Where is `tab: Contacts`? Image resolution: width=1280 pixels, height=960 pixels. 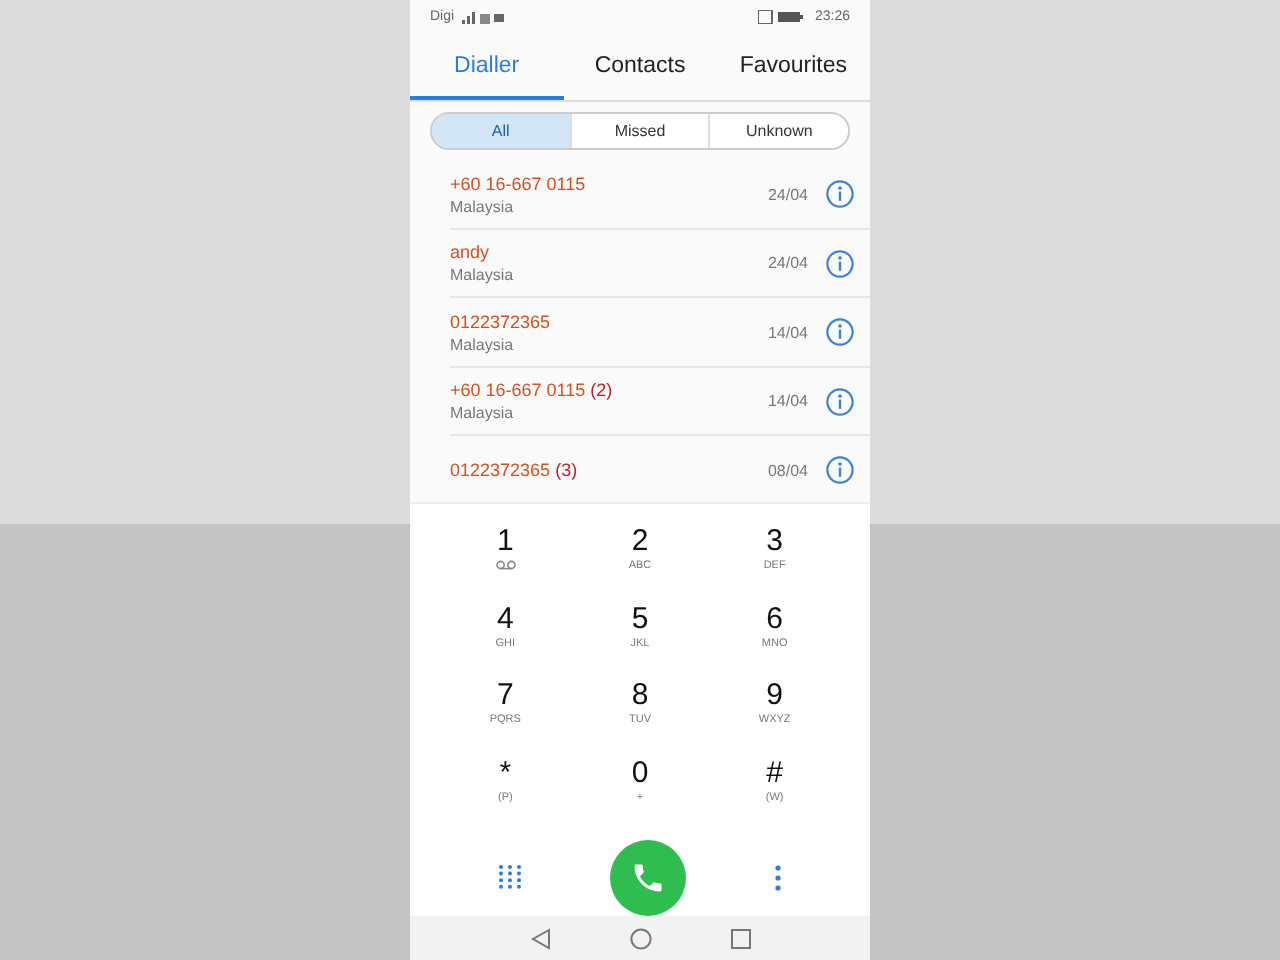
tab: Contacts is located at coordinates (640, 67).